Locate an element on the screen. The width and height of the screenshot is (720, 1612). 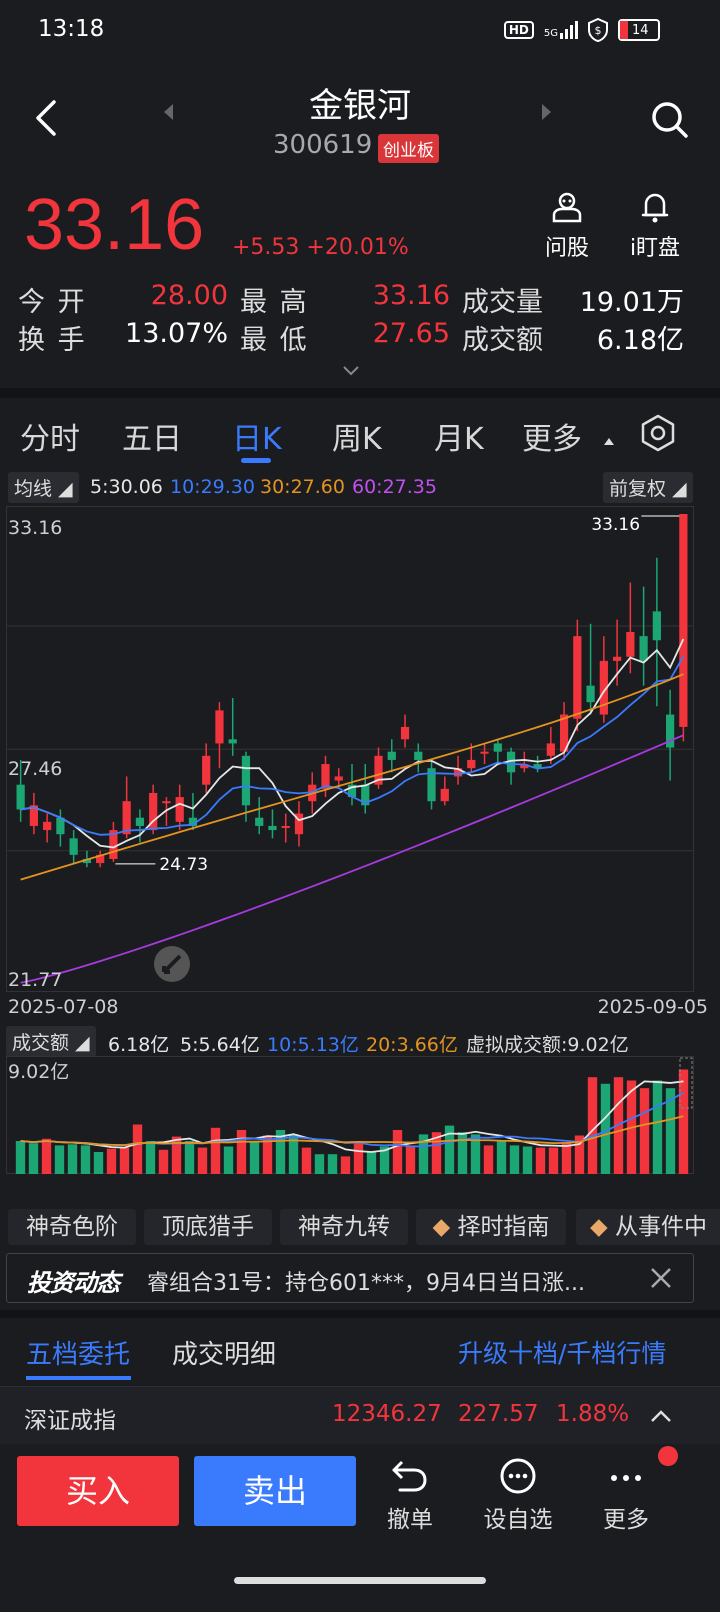
sell-button: 卖出 is located at coordinates (275, 1491).